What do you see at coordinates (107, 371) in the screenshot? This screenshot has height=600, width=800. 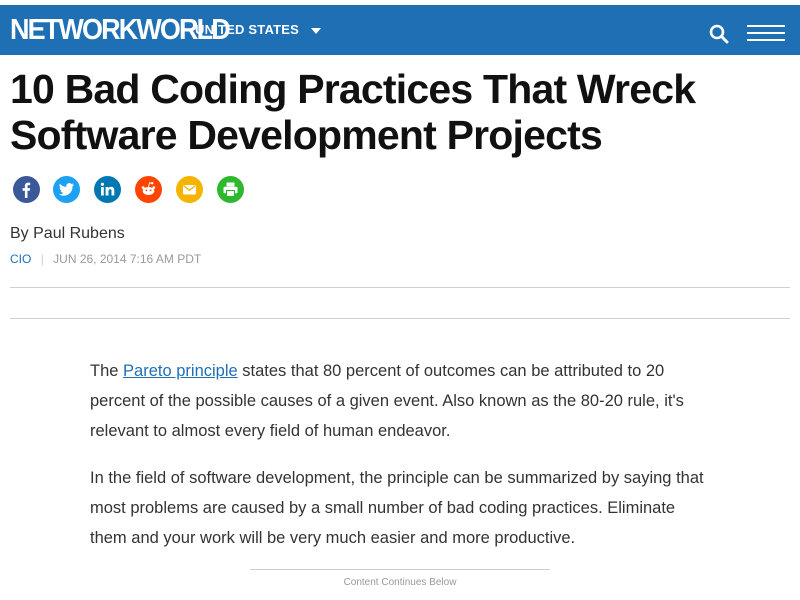 I see `paragraph-text: The` at bounding box center [107, 371].